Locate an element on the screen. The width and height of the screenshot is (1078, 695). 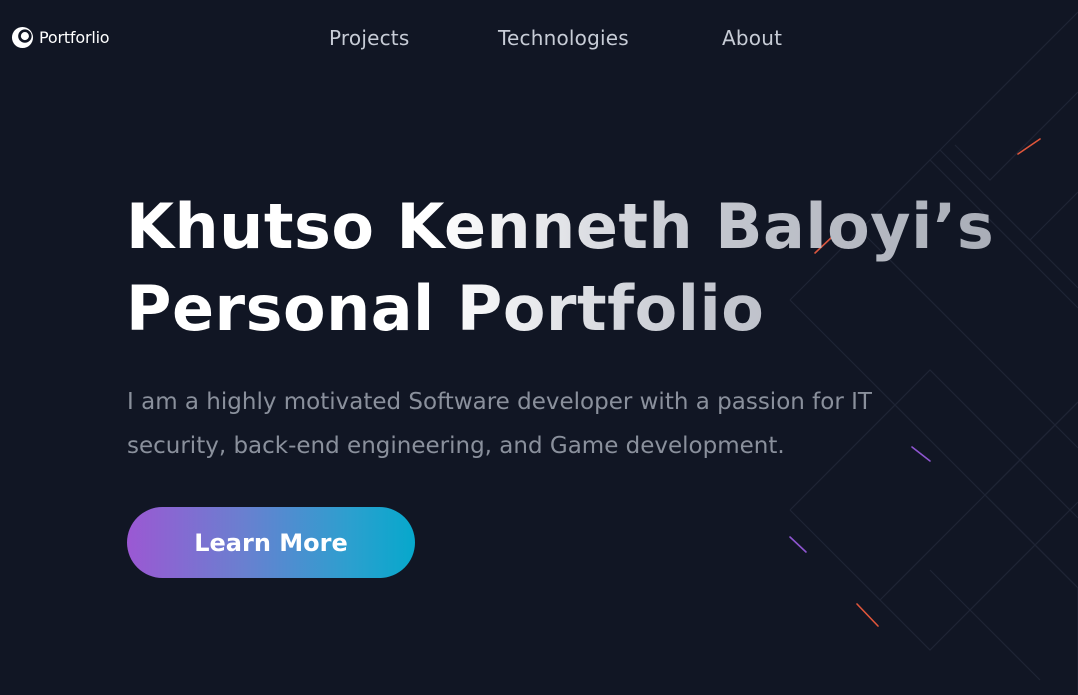
logo-link: Portforlio is located at coordinates (60, 37).